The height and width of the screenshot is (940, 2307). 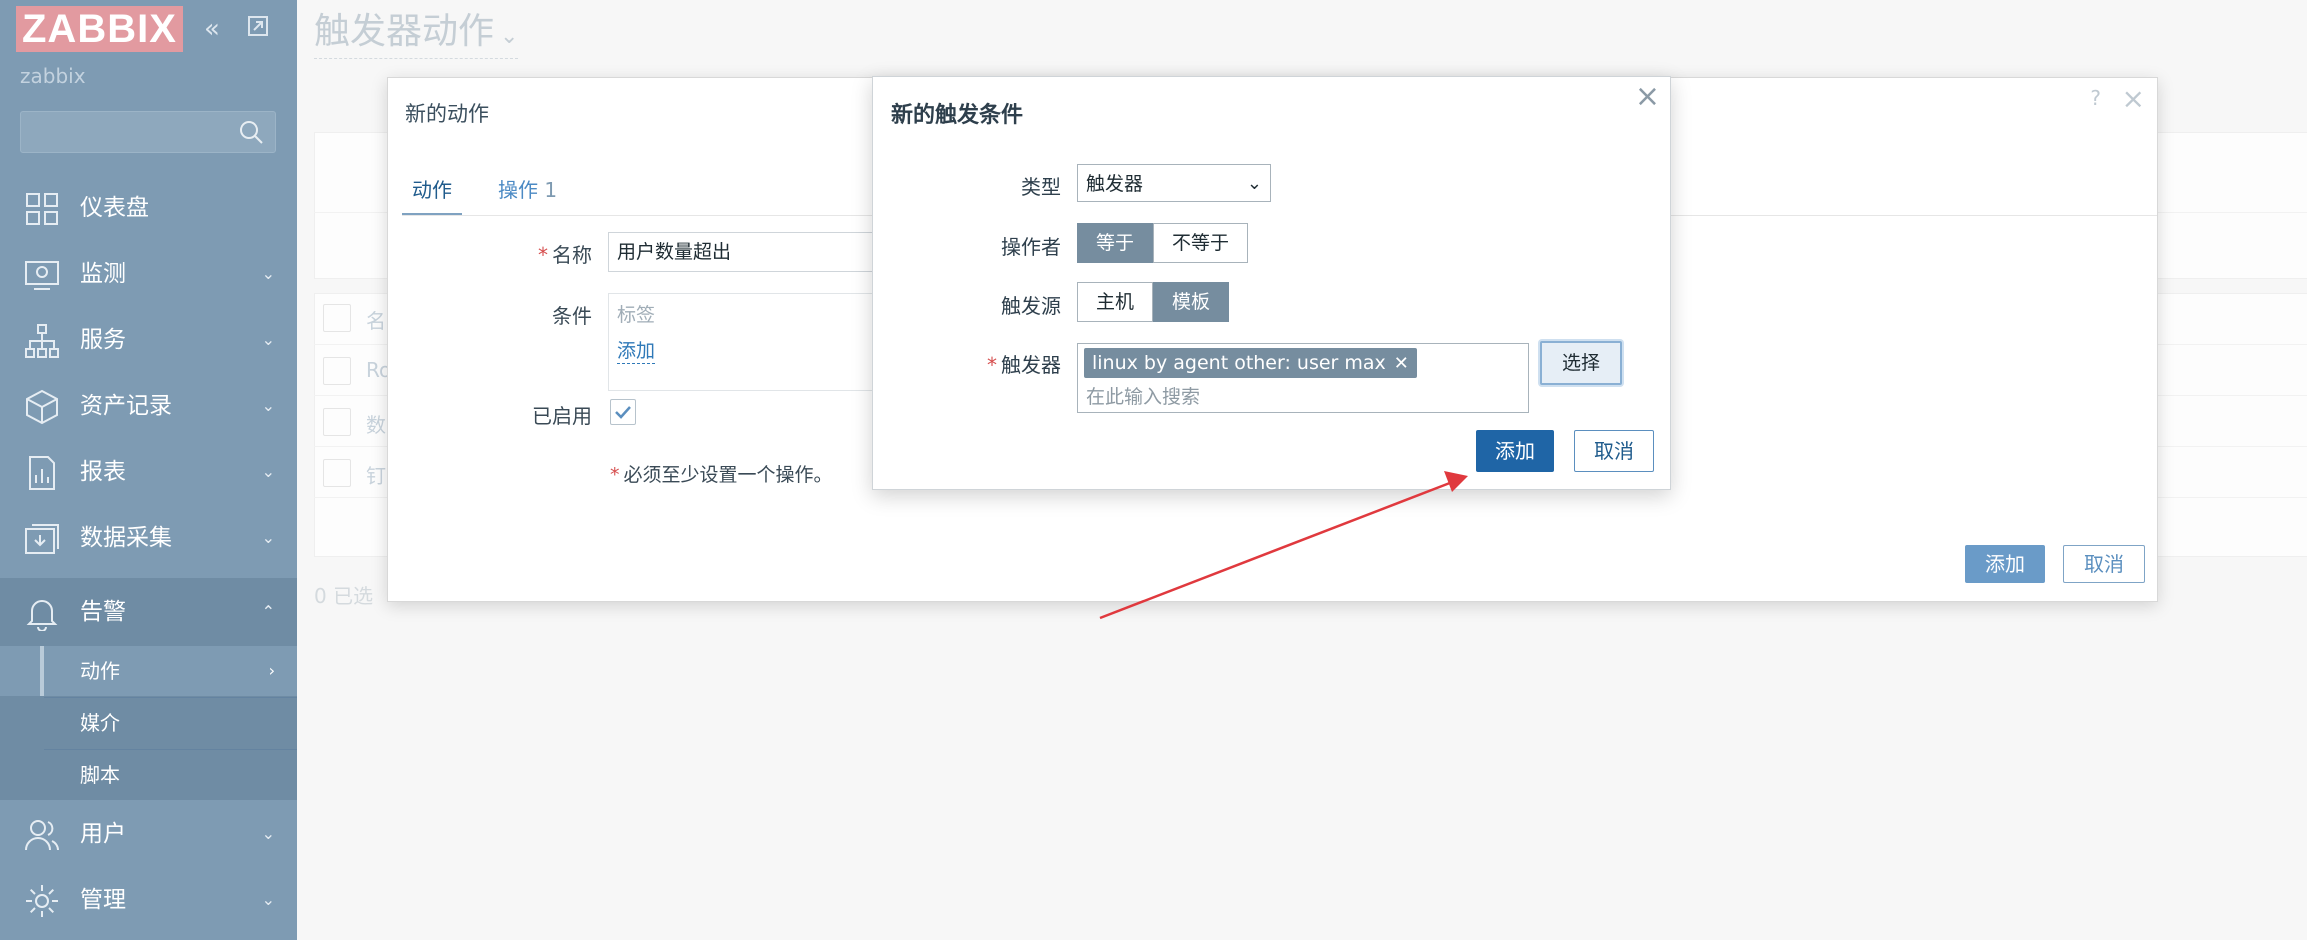 I want to click on source-label: 触发源, so click(x=1031, y=306).